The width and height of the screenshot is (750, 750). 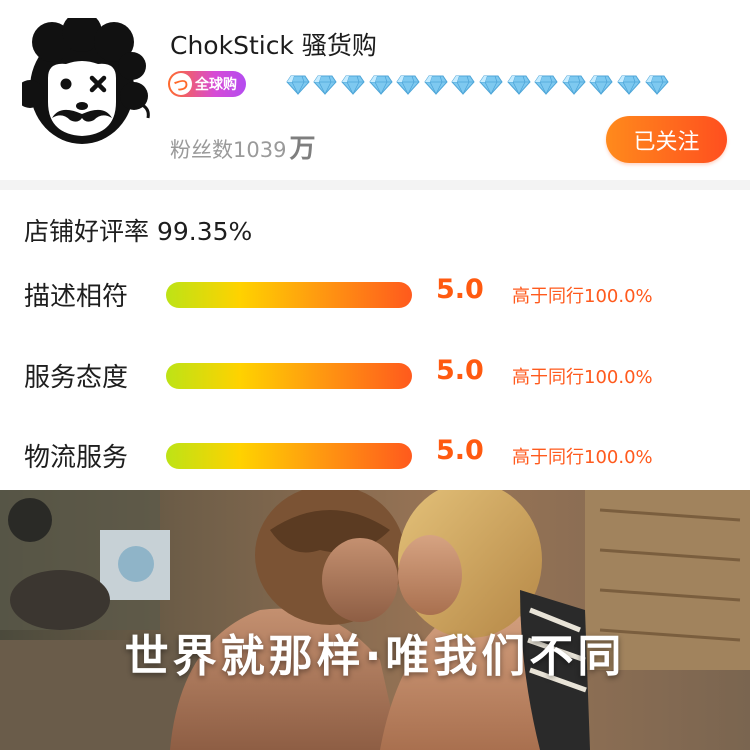 I want to click on rating-row-service: 服务态度 5.0 高于同行100.0%, so click(x=375, y=373).